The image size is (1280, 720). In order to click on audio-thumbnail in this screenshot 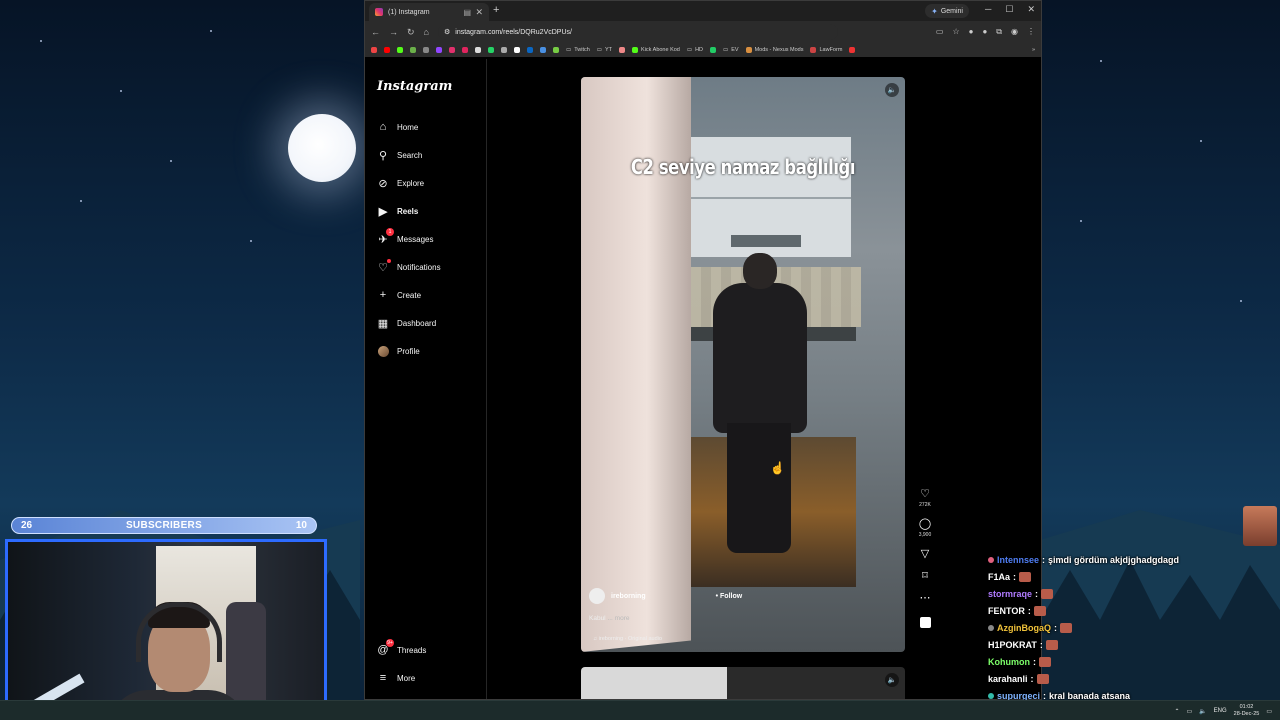, I will do `click(925, 622)`.